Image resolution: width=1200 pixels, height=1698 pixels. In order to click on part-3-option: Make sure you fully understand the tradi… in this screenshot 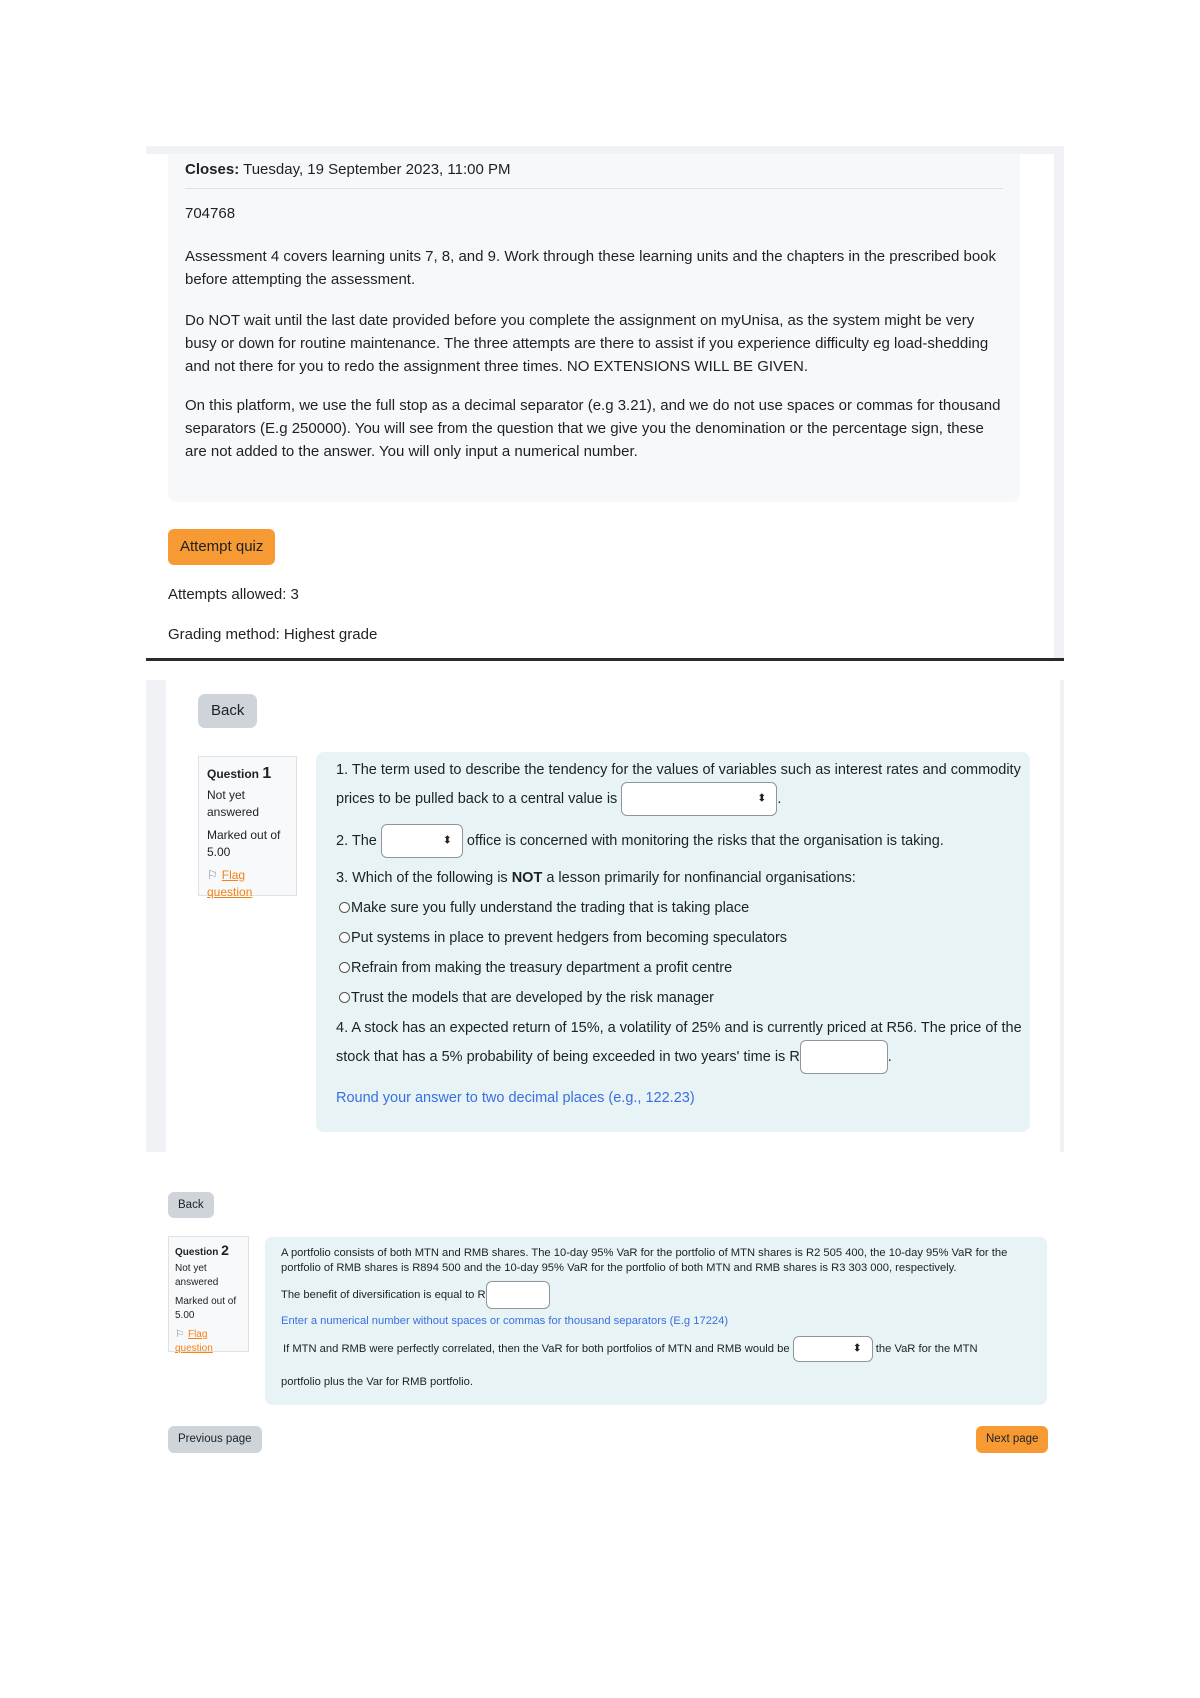, I will do `click(674, 908)`.